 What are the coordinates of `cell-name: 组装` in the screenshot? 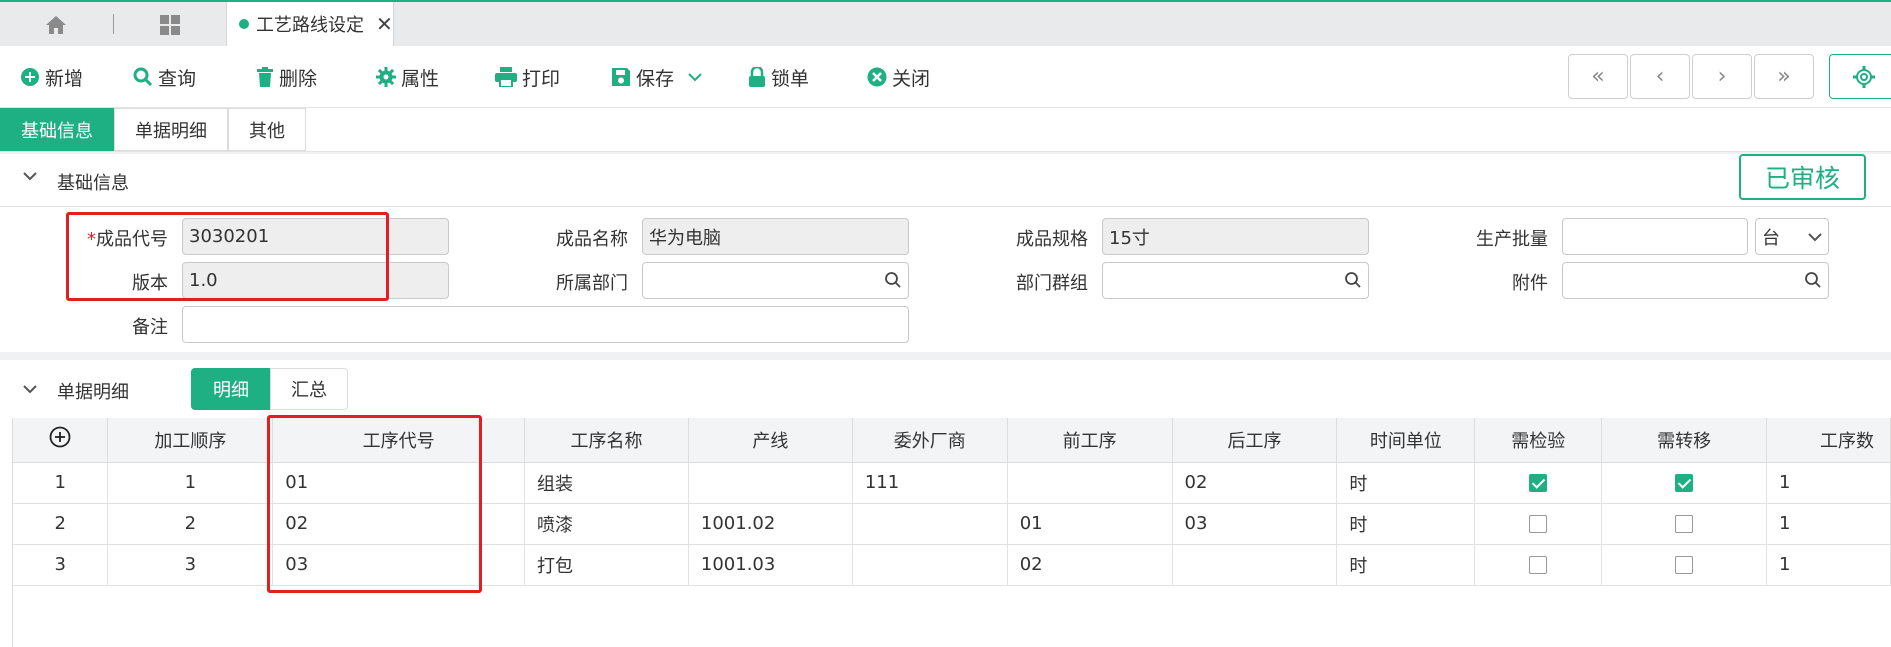 It's located at (606, 483).